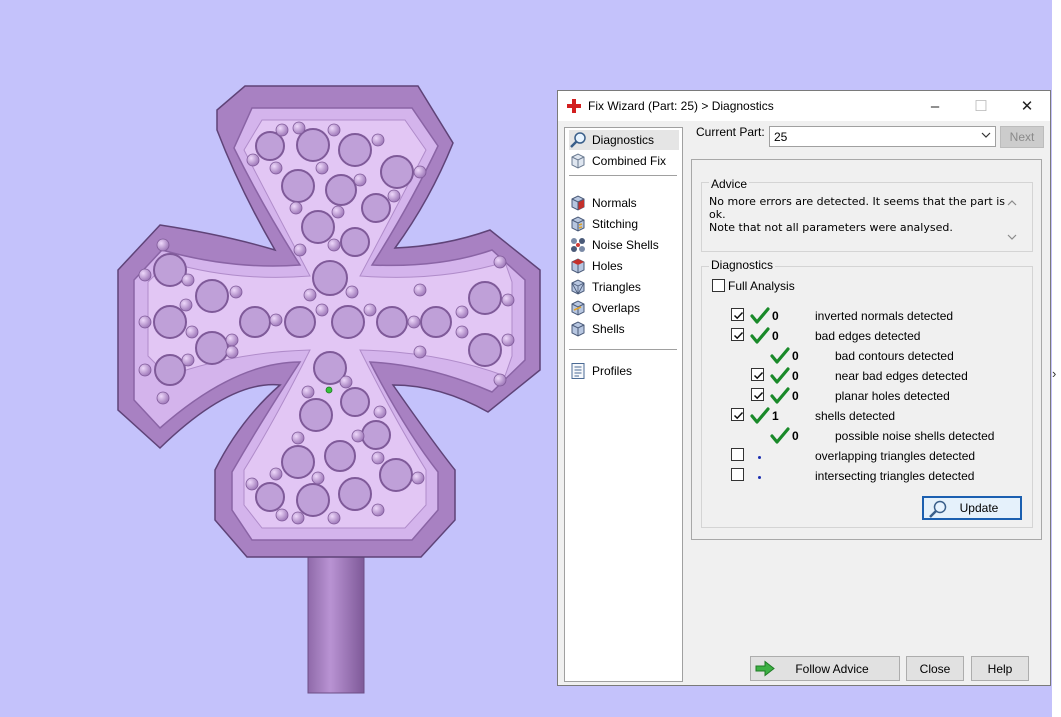  I want to click on current-part-select: 25, so click(882, 136).